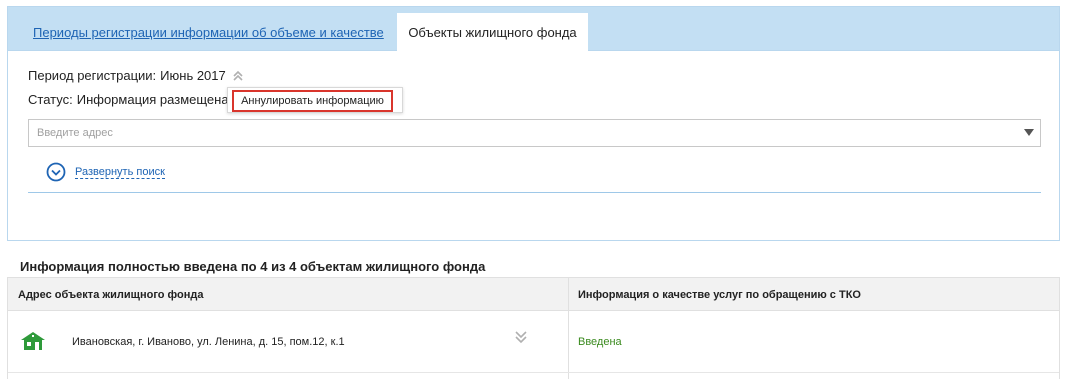 Image resolution: width=1073 pixels, height=379 pixels. What do you see at coordinates (50, 99) in the screenshot?
I see `status-label: Статус:` at bounding box center [50, 99].